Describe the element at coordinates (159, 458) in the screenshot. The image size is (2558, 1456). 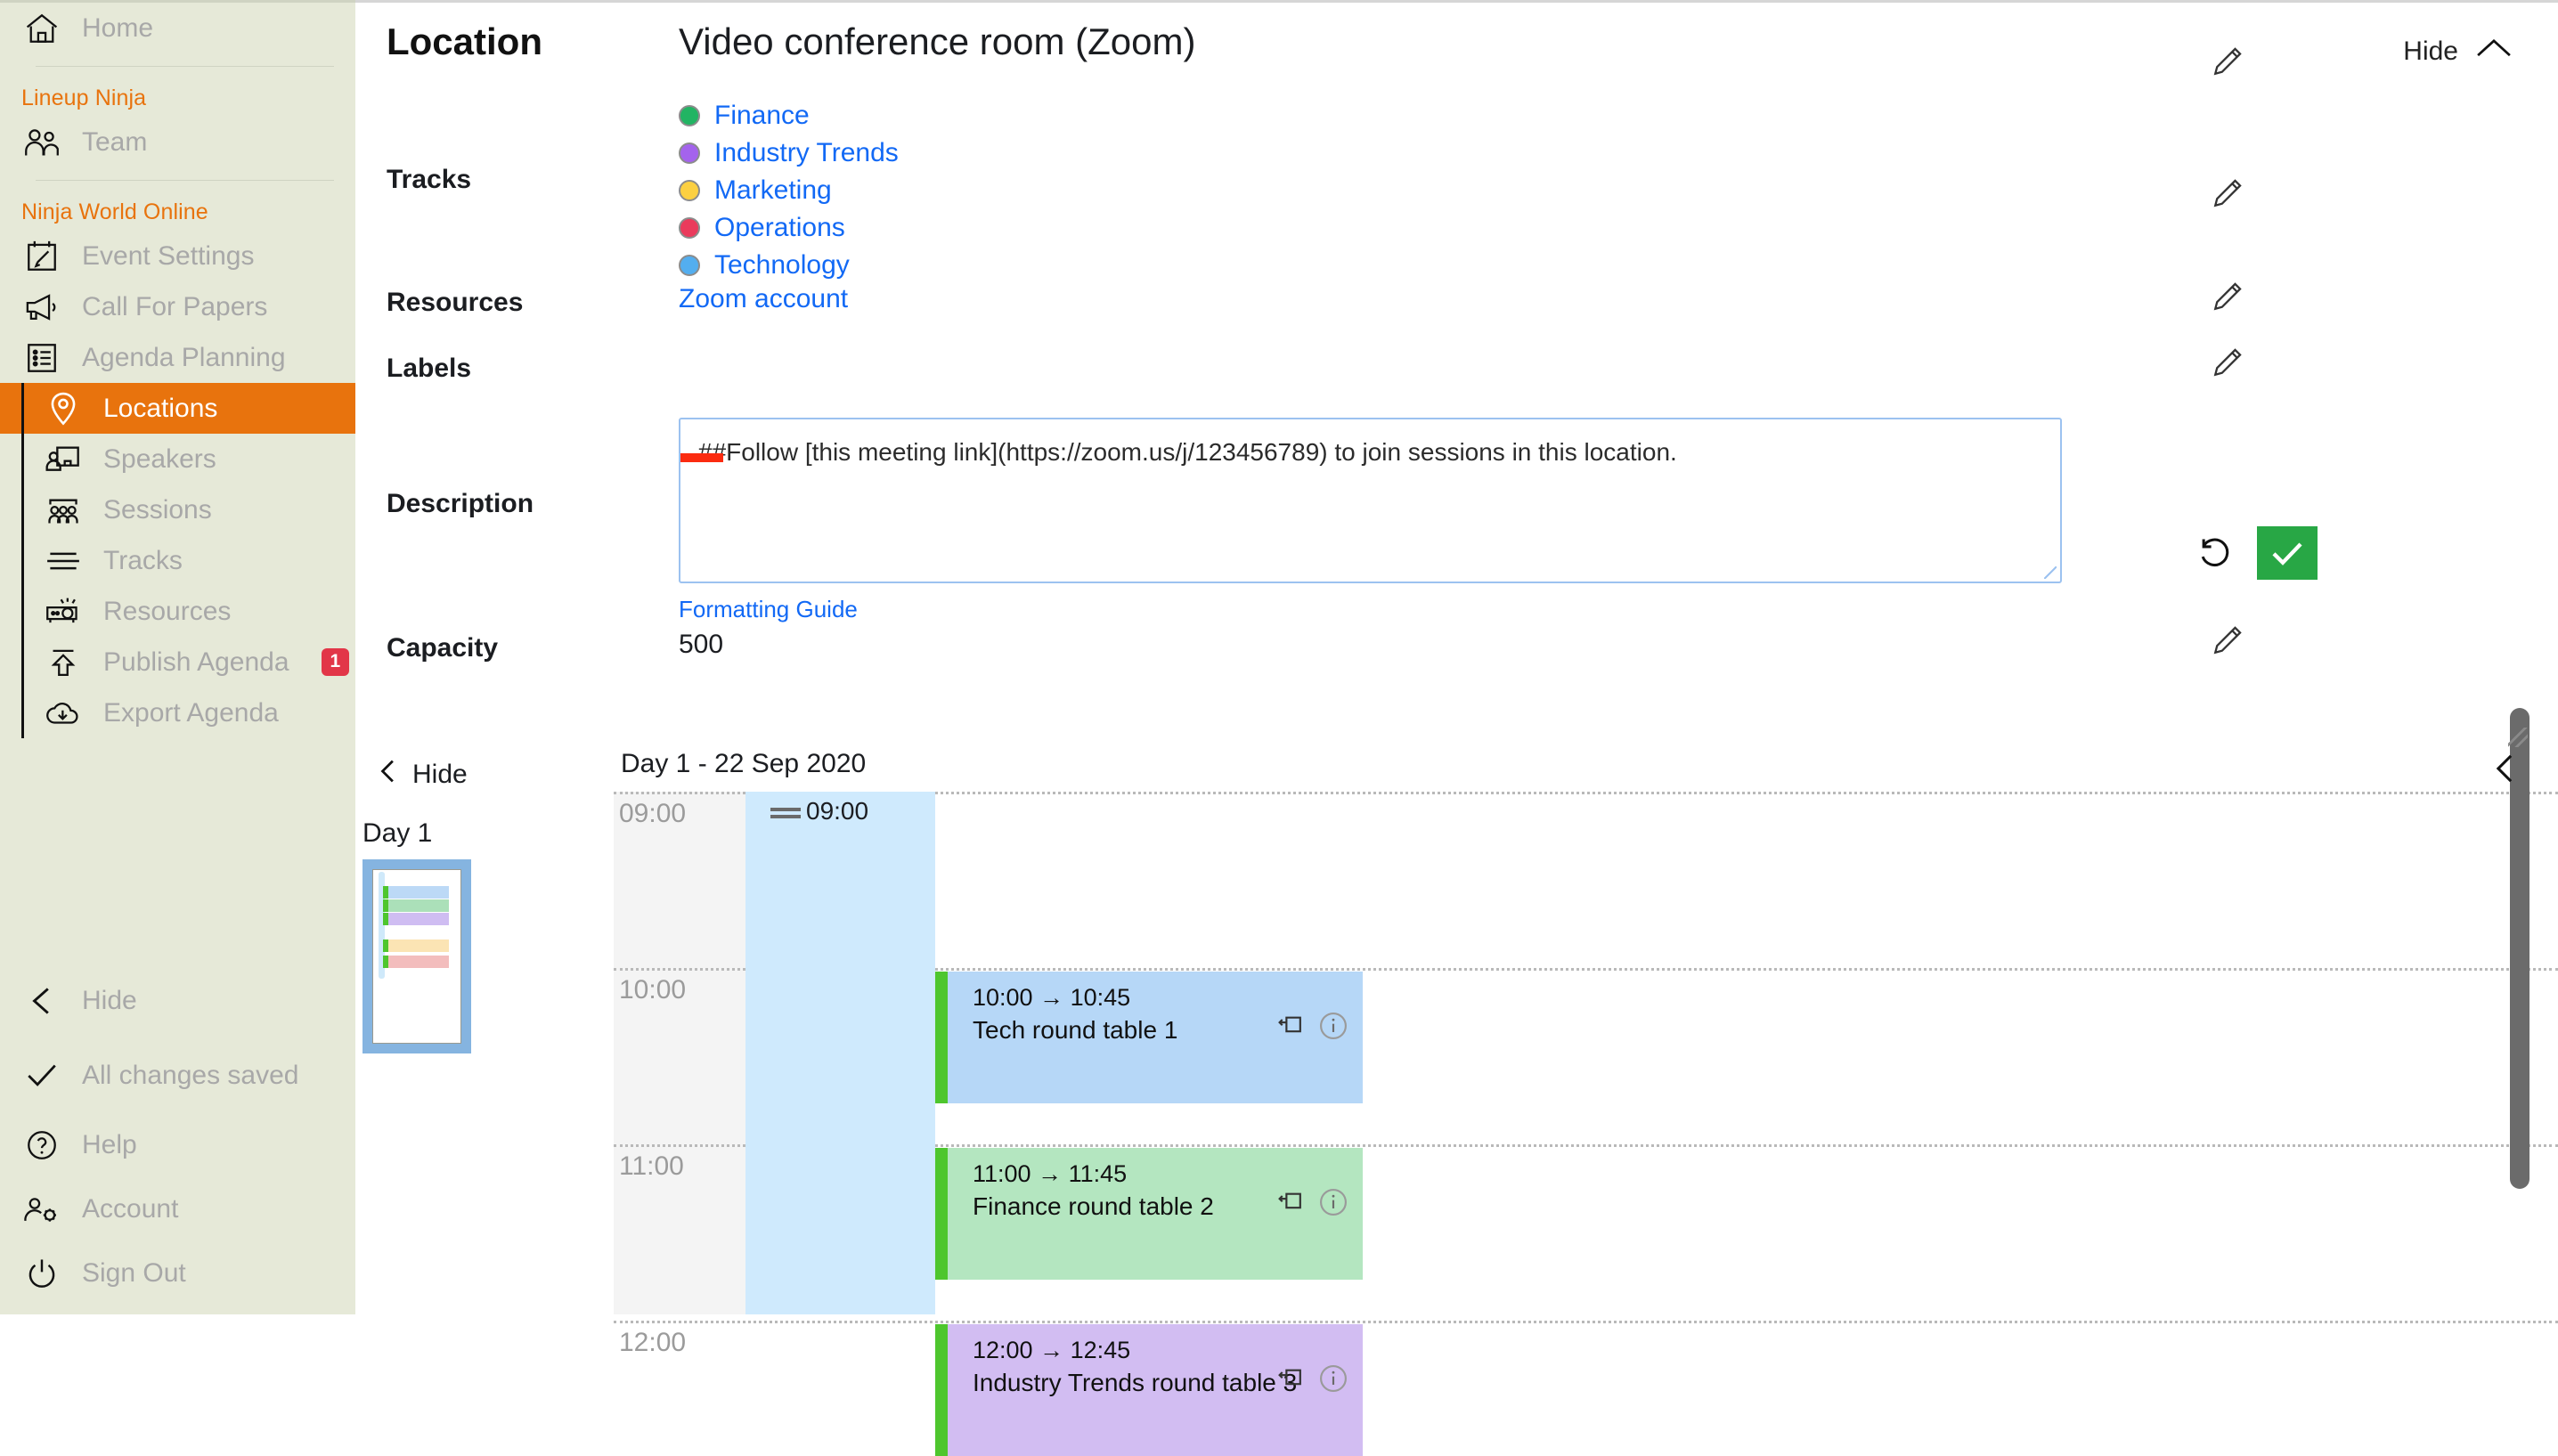
I see `sidebar-item-label: Speakers` at that location.